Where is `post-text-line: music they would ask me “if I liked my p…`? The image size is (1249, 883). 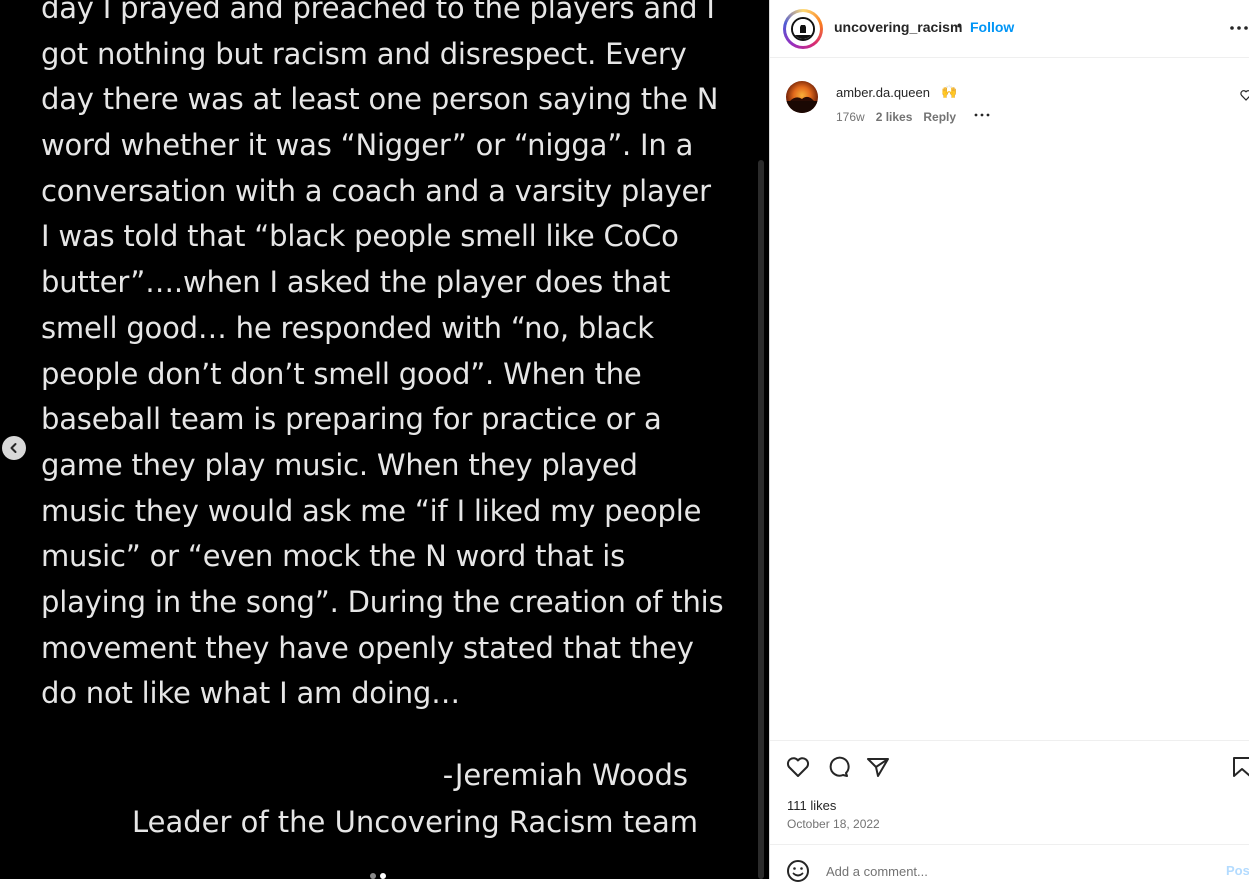
post-text-line: music they would ask me “if I liked my p… is located at coordinates (371, 510).